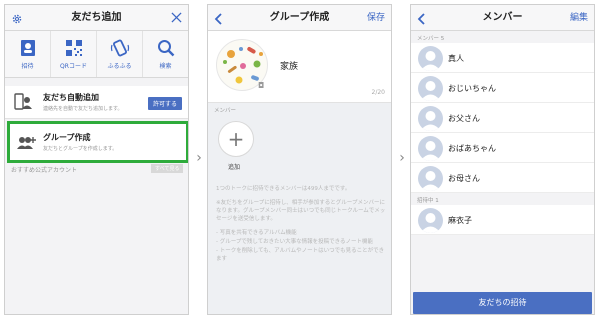  I want to click on name-char-count: 2/20, so click(378, 92).